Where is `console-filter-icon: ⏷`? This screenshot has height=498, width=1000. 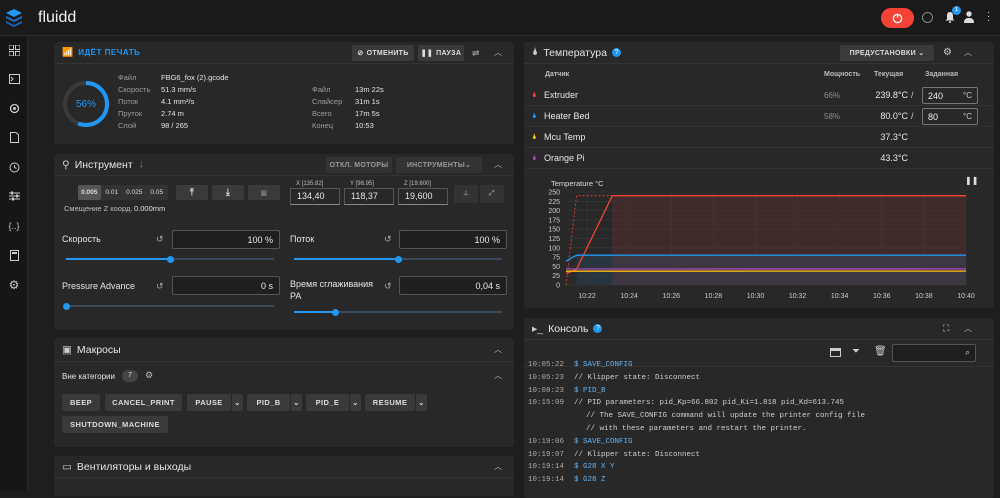
console-filter-icon: ⏷ is located at coordinates (856, 351).